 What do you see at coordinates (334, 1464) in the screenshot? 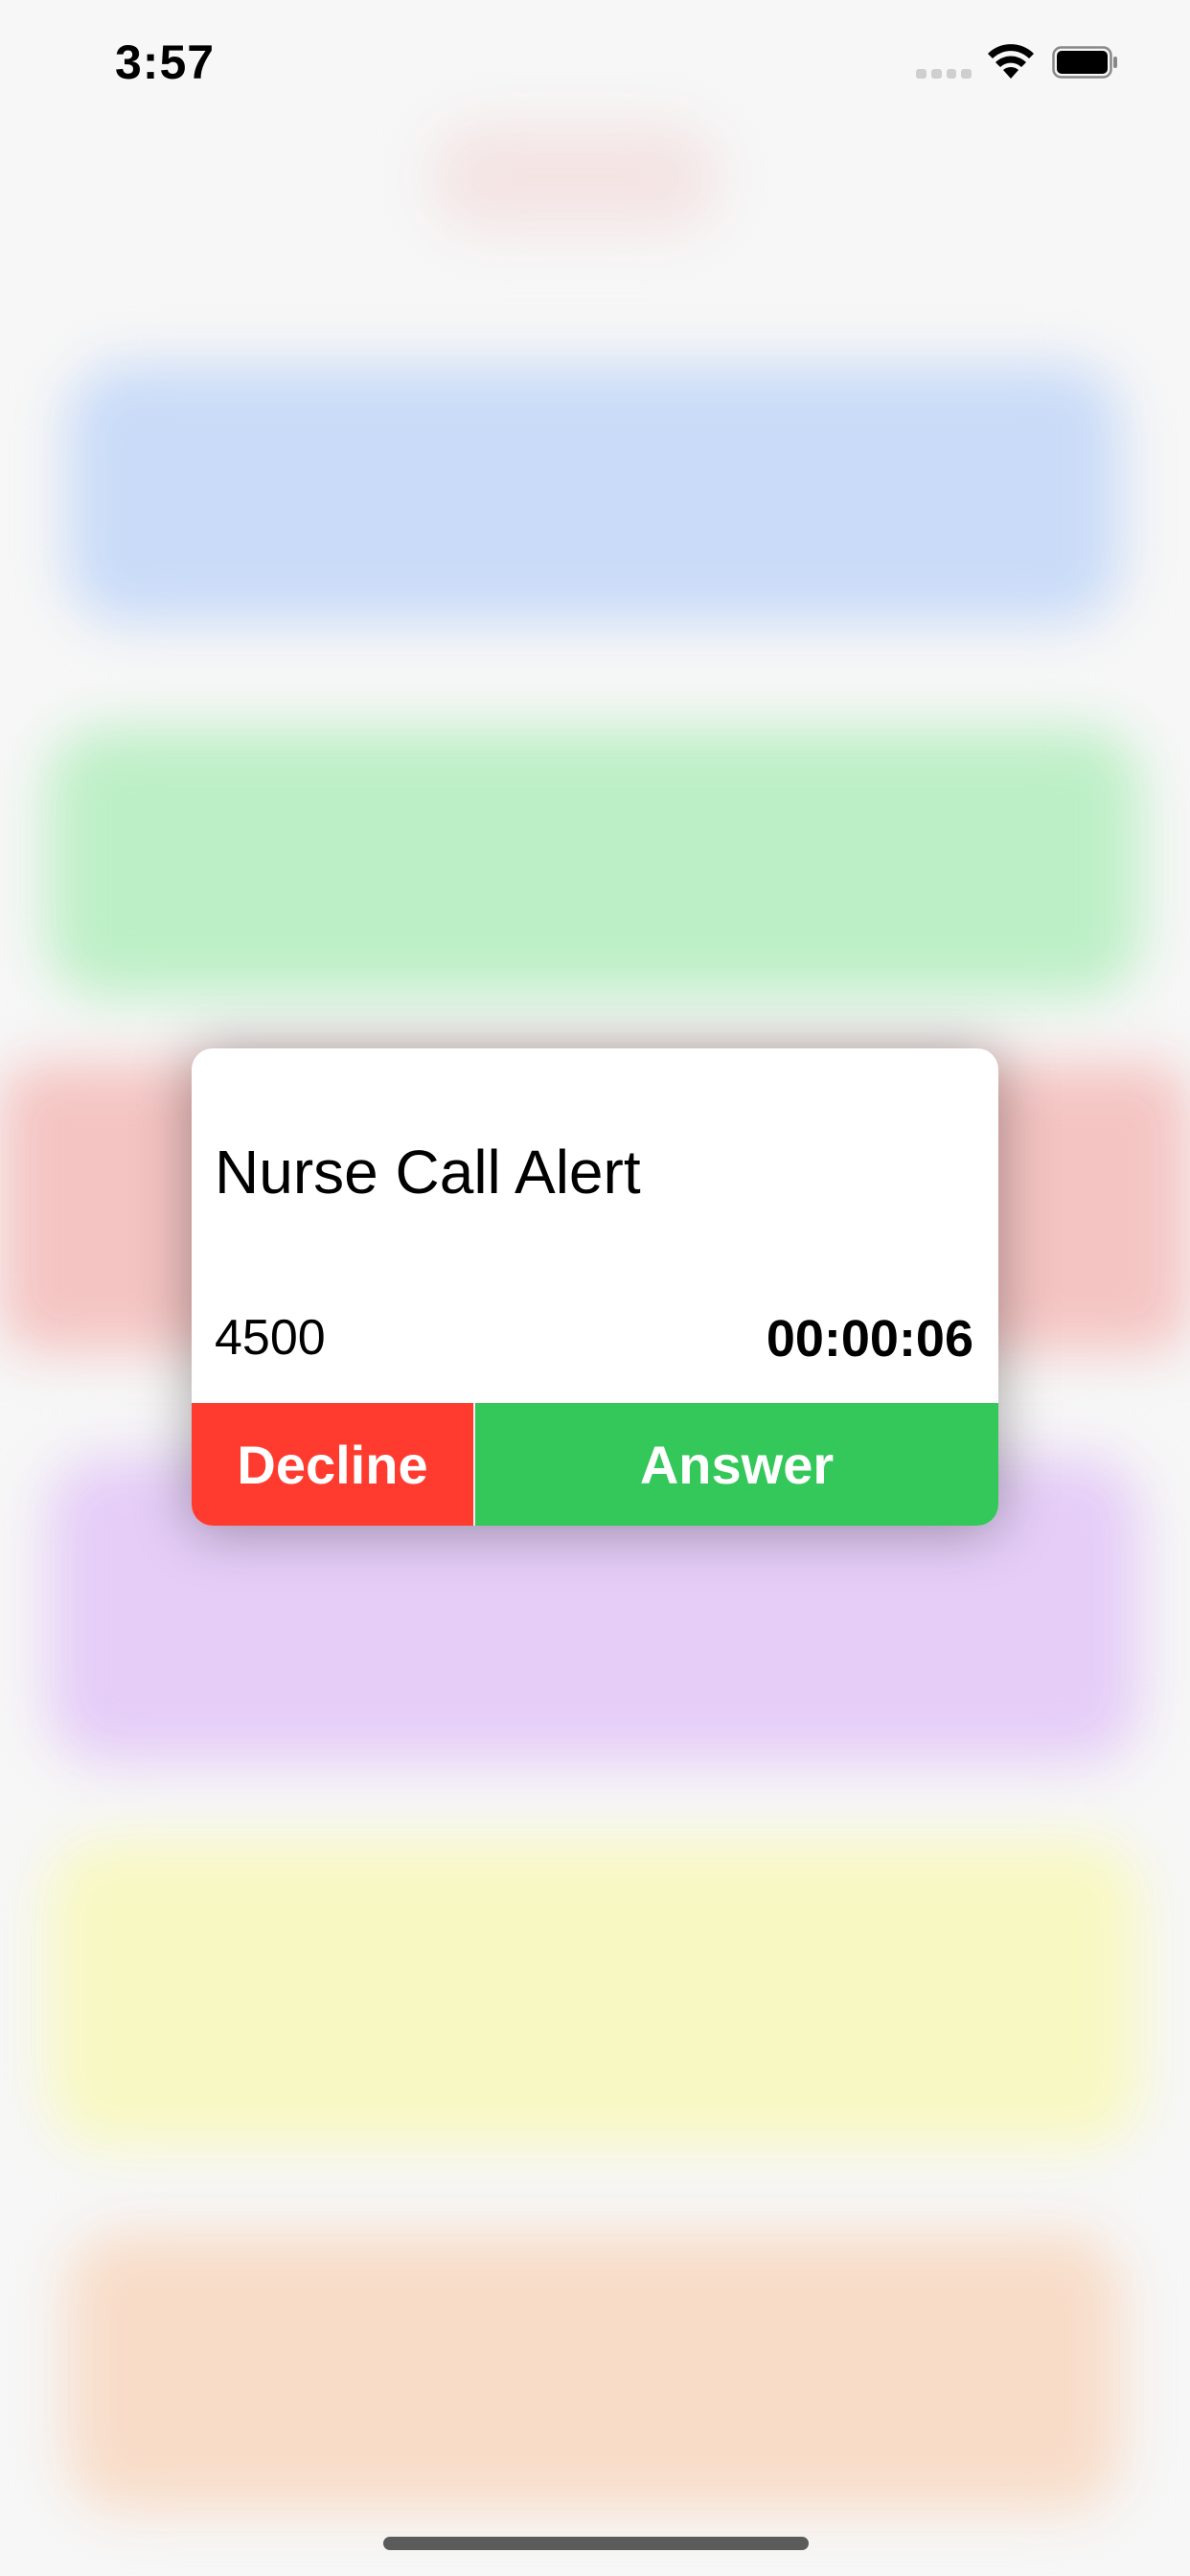
I see `decline-button: Decline` at bounding box center [334, 1464].